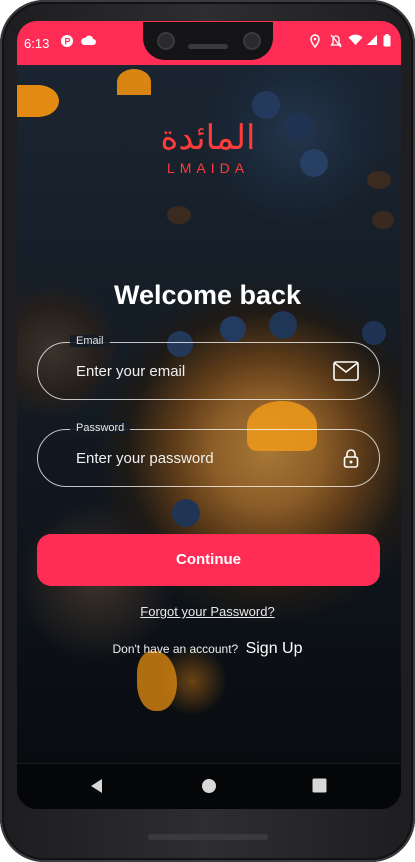 The height and width of the screenshot is (862, 415). I want to click on svg-text: P, so click(68, 42).